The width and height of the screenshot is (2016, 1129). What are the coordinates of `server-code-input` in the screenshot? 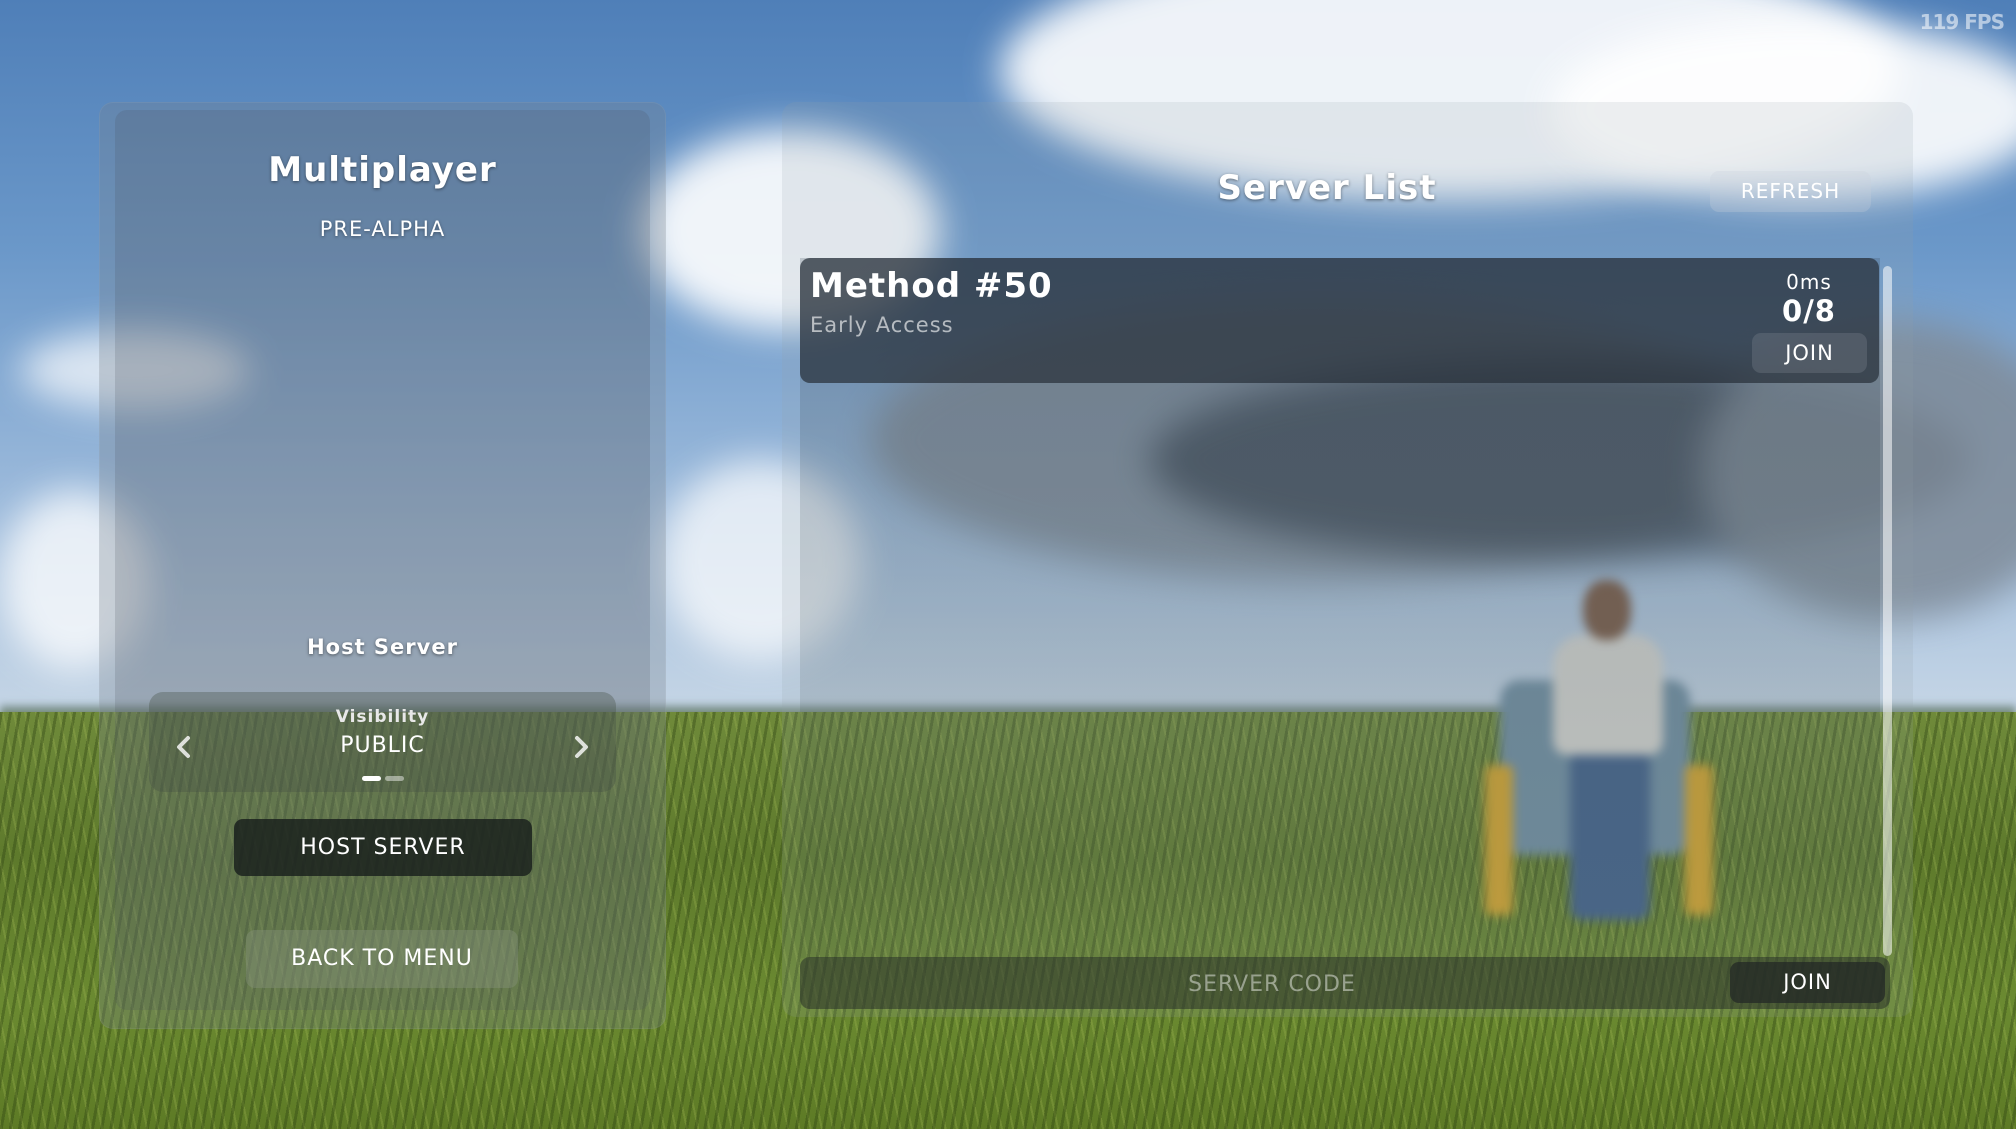 It's located at (1272, 984).